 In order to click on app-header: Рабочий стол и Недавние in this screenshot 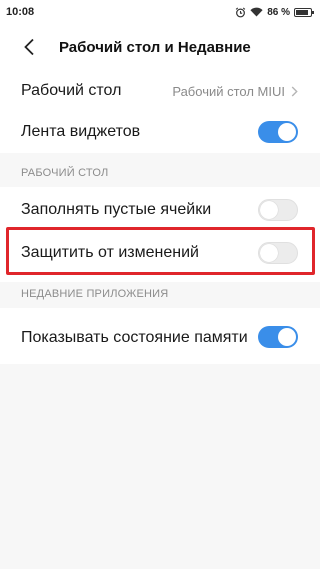, I will do `click(160, 47)`.